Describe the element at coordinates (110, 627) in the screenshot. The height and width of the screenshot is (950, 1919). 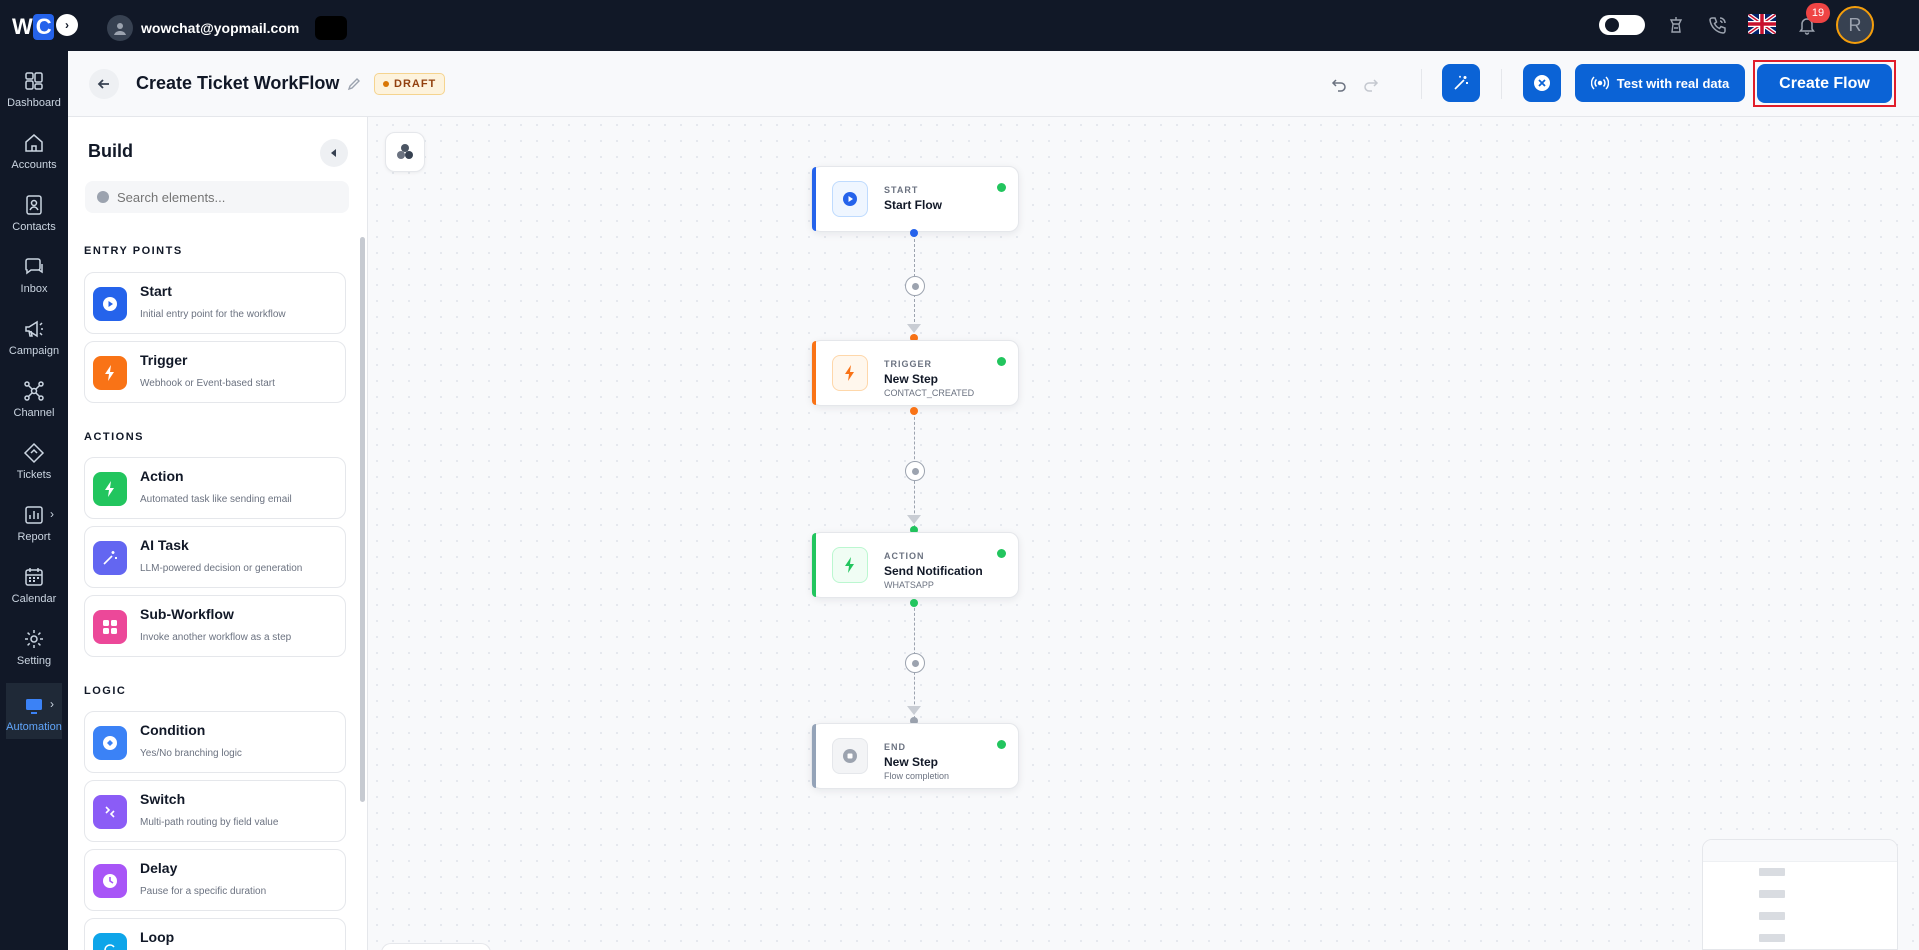
I see `grid-icon` at that location.